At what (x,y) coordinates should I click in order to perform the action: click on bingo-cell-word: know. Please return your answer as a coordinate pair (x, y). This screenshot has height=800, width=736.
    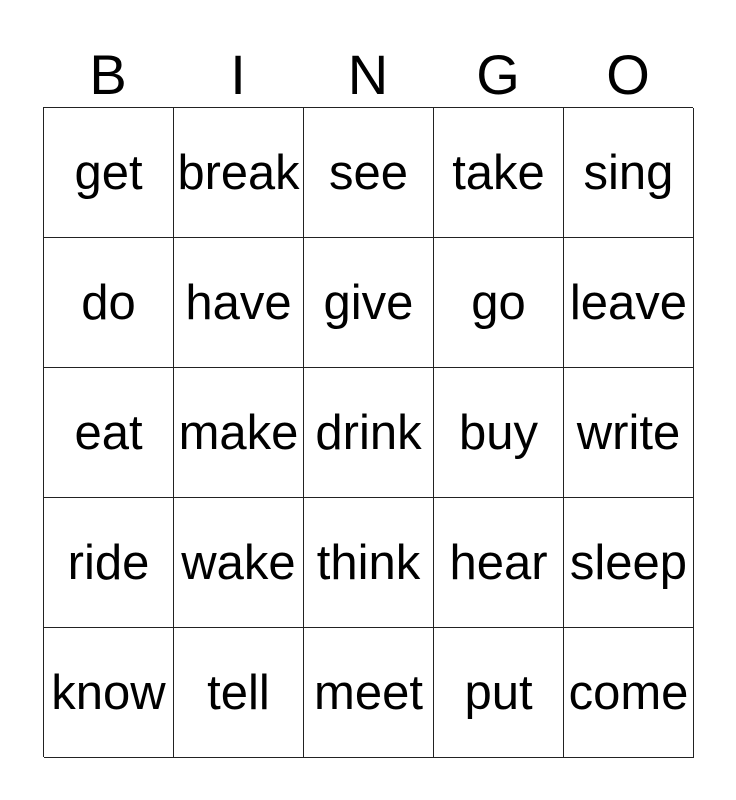
    Looking at the image, I should click on (108, 692).